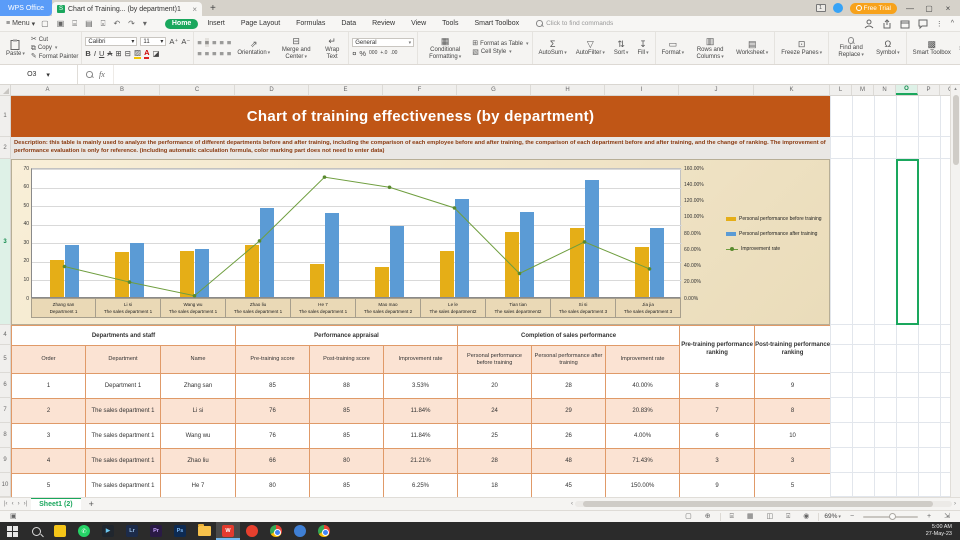  Describe the element at coordinates (111, 41) in the screenshot. I see `font-name-select: Calibri ▾` at that location.